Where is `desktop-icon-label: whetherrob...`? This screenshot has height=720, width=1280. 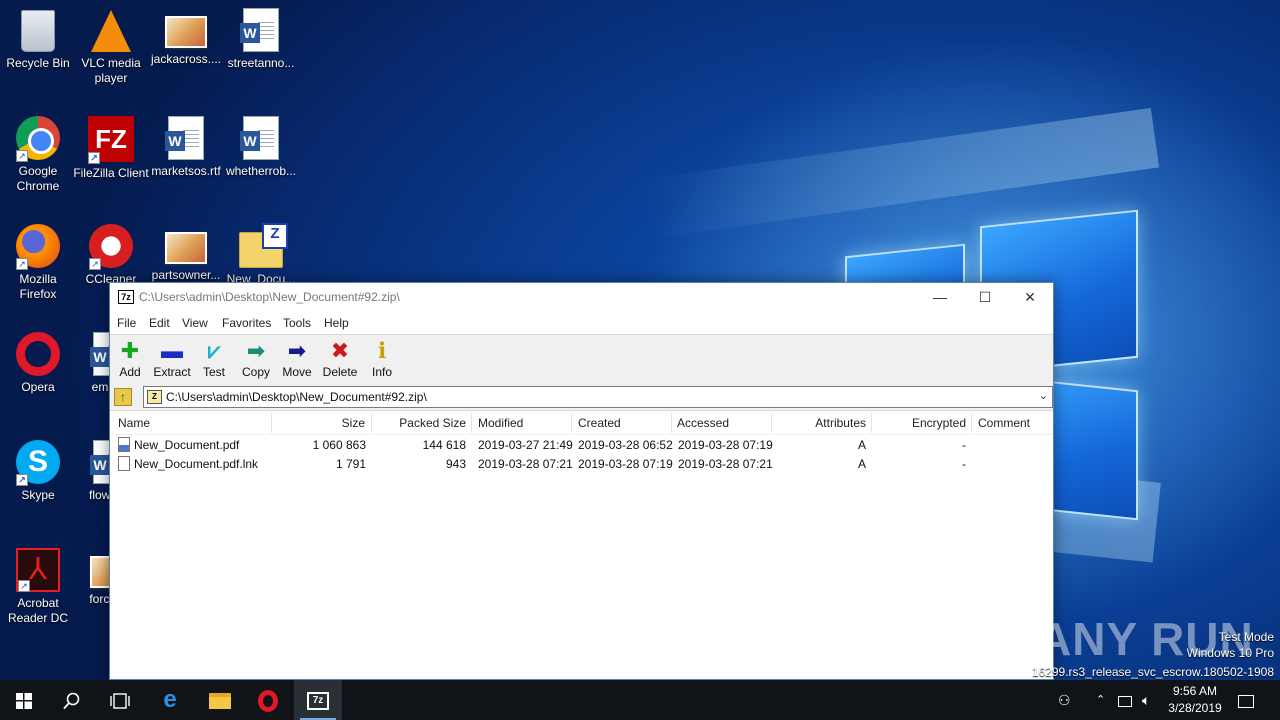
desktop-icon-label: whetherrob... is located at coordinates (261, 171).